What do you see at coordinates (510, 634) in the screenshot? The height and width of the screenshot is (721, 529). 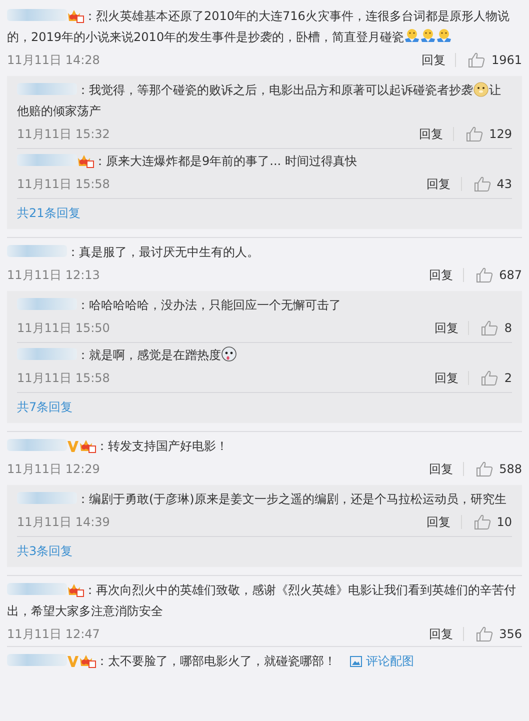 I see `like-count: 356` at bounding box center [510, 634].